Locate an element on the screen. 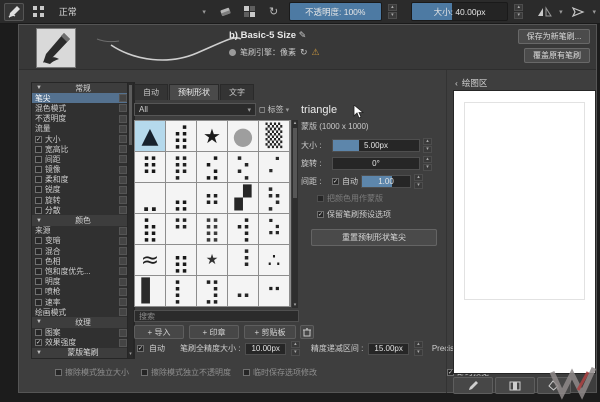 The width and height of the screenshot is (600, 402). options-list-item: 色相 is located at coordinates (83, 261).